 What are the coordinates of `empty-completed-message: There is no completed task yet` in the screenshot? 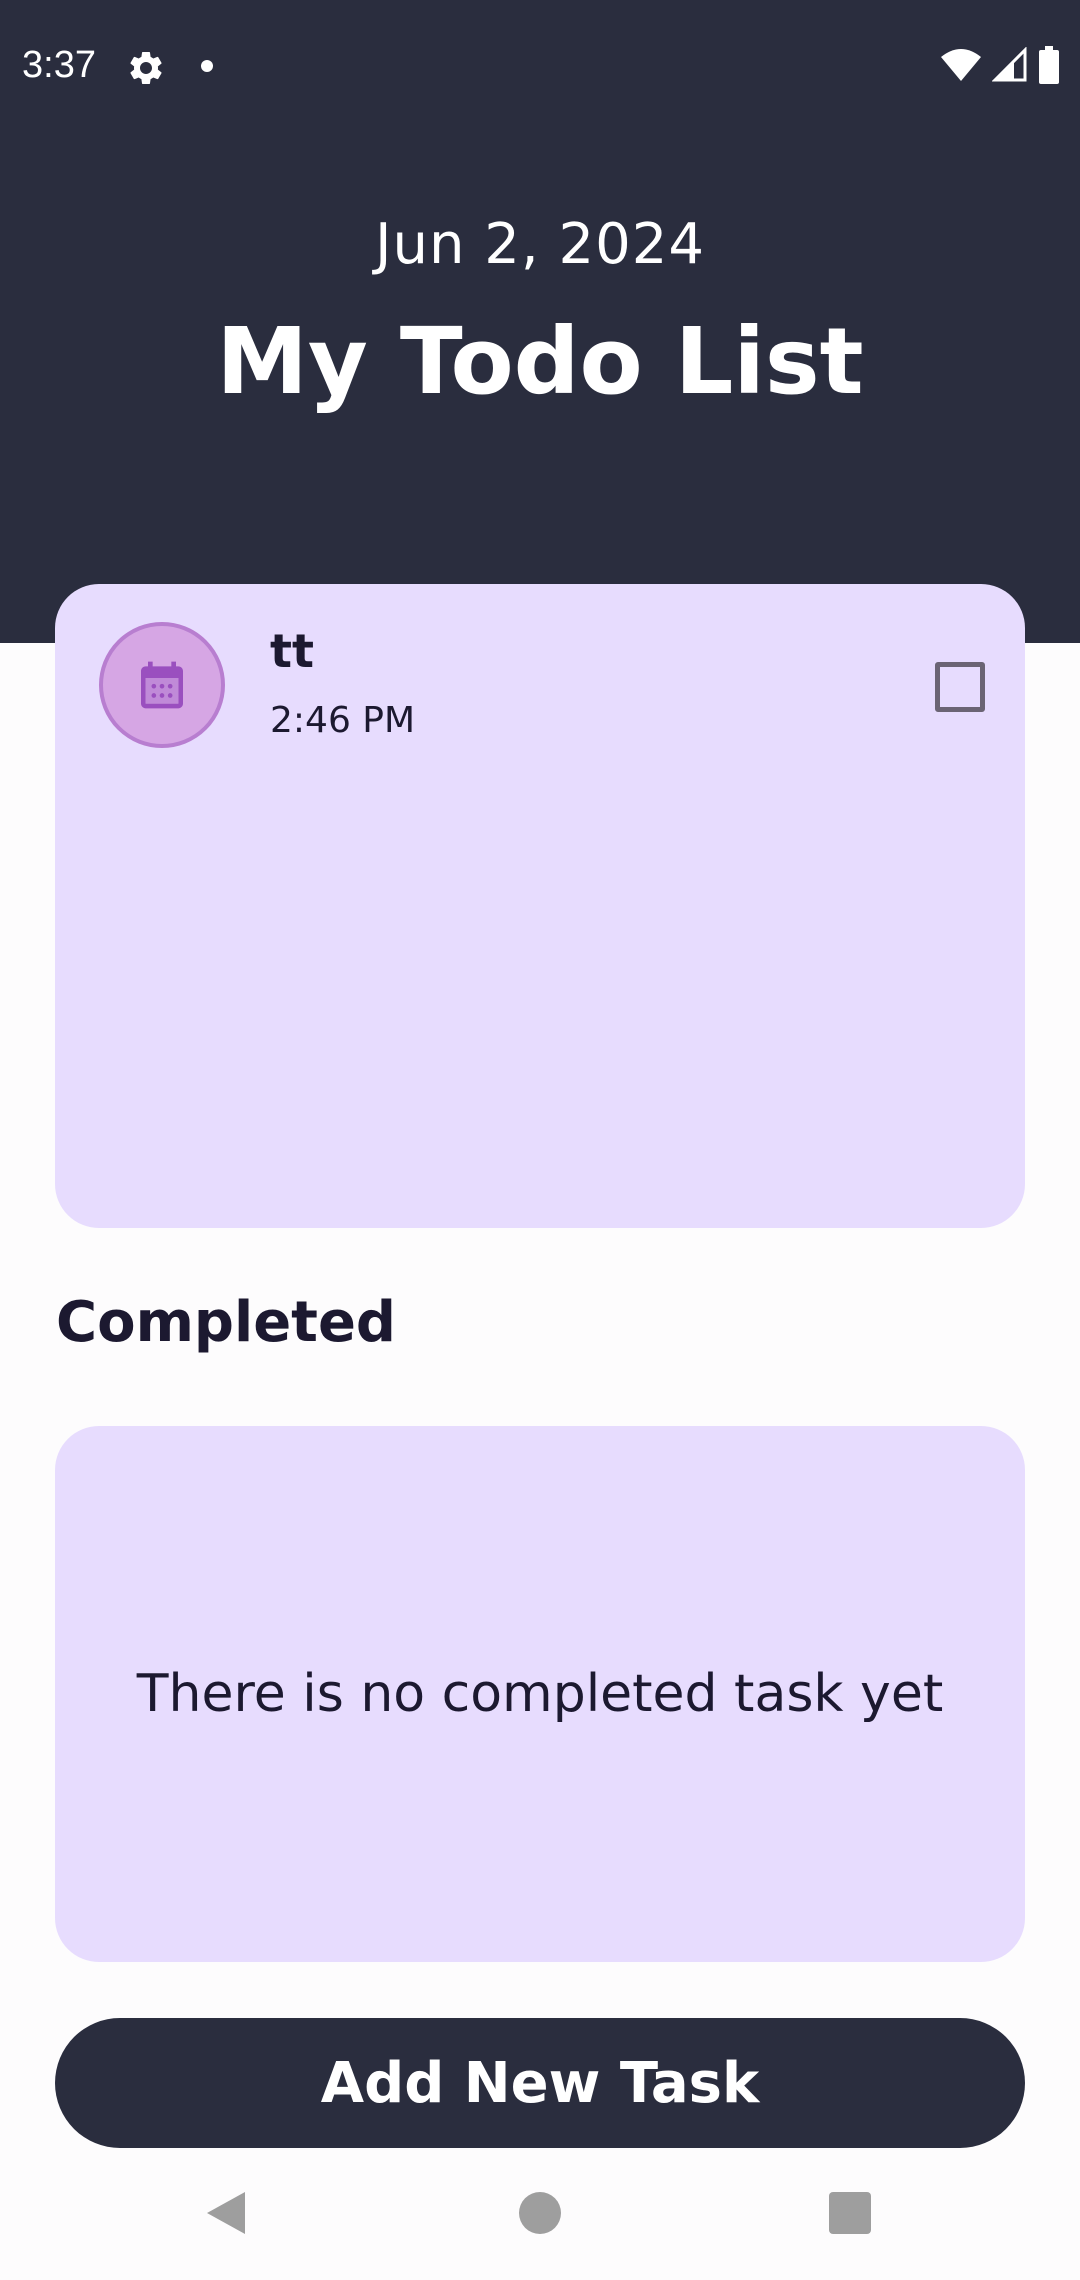 It's located at (540, 1694).